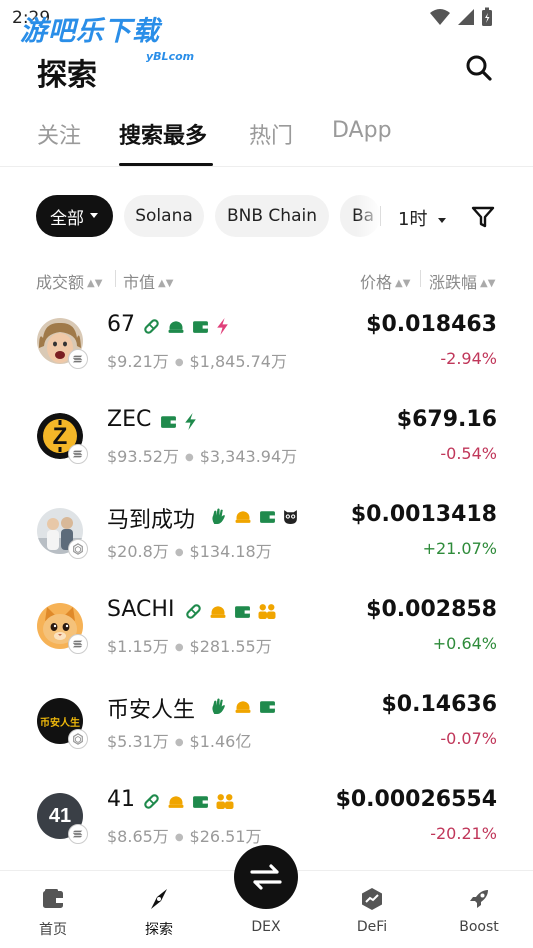 This screenshot has width=533, height=948. Describe the element at coordinates (138, 836) in the screenshot. I see `token-volume: $8.65万` at that location.